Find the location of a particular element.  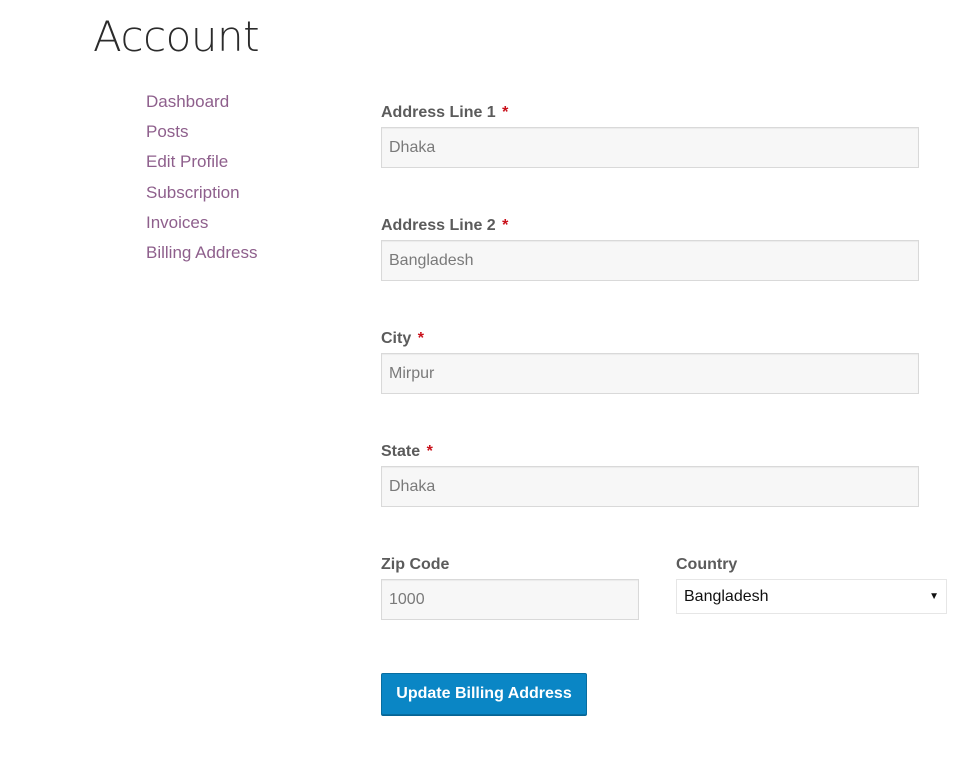

address-line-2-field: Address Line 2 * is located at coordinates (650, 248).